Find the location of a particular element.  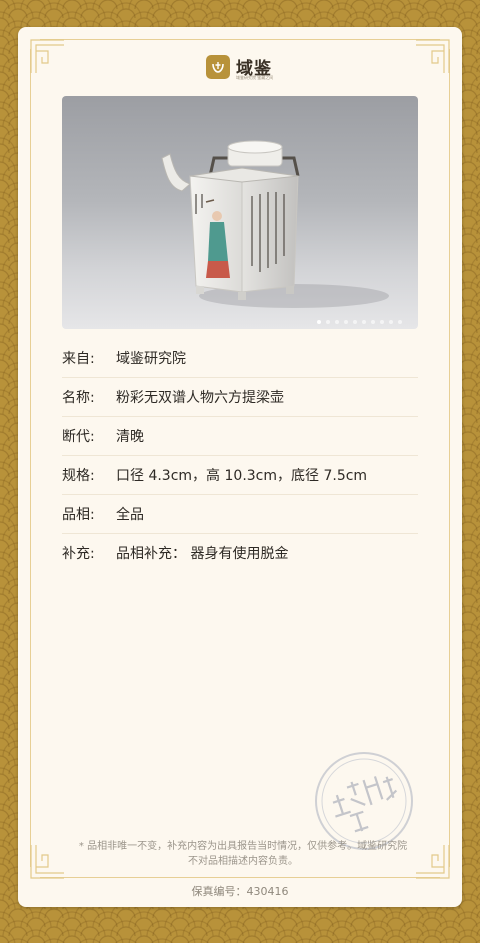

brand-logo: 域鉴 域鉴研究院 鉴藏之间 is located at coordinates (240, 67).